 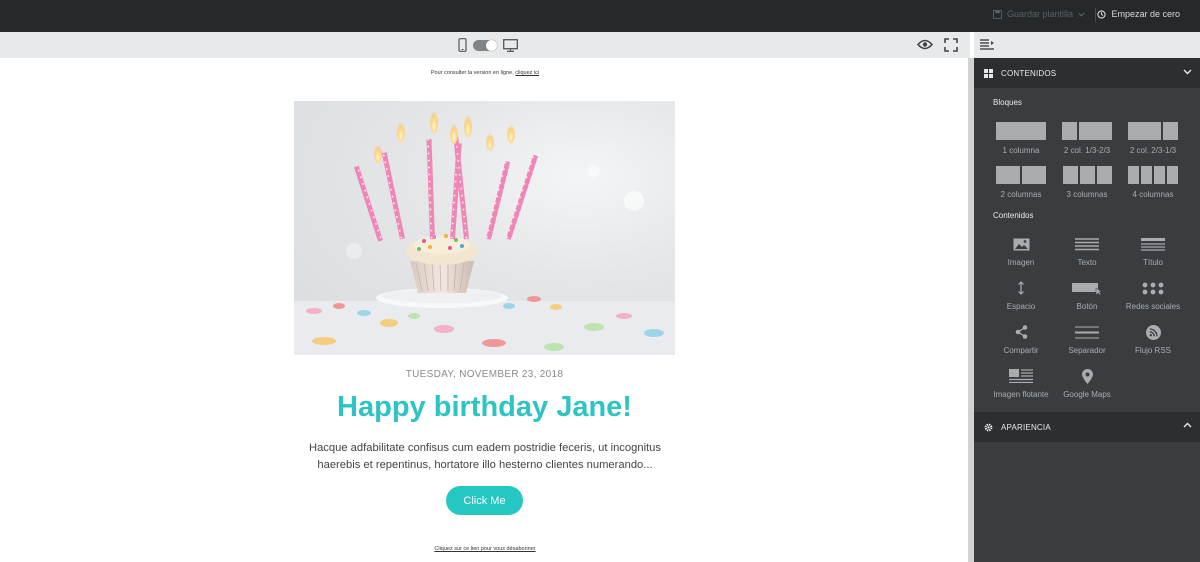 I want to click on content-text: Texto, so click(x=1087, y=251).